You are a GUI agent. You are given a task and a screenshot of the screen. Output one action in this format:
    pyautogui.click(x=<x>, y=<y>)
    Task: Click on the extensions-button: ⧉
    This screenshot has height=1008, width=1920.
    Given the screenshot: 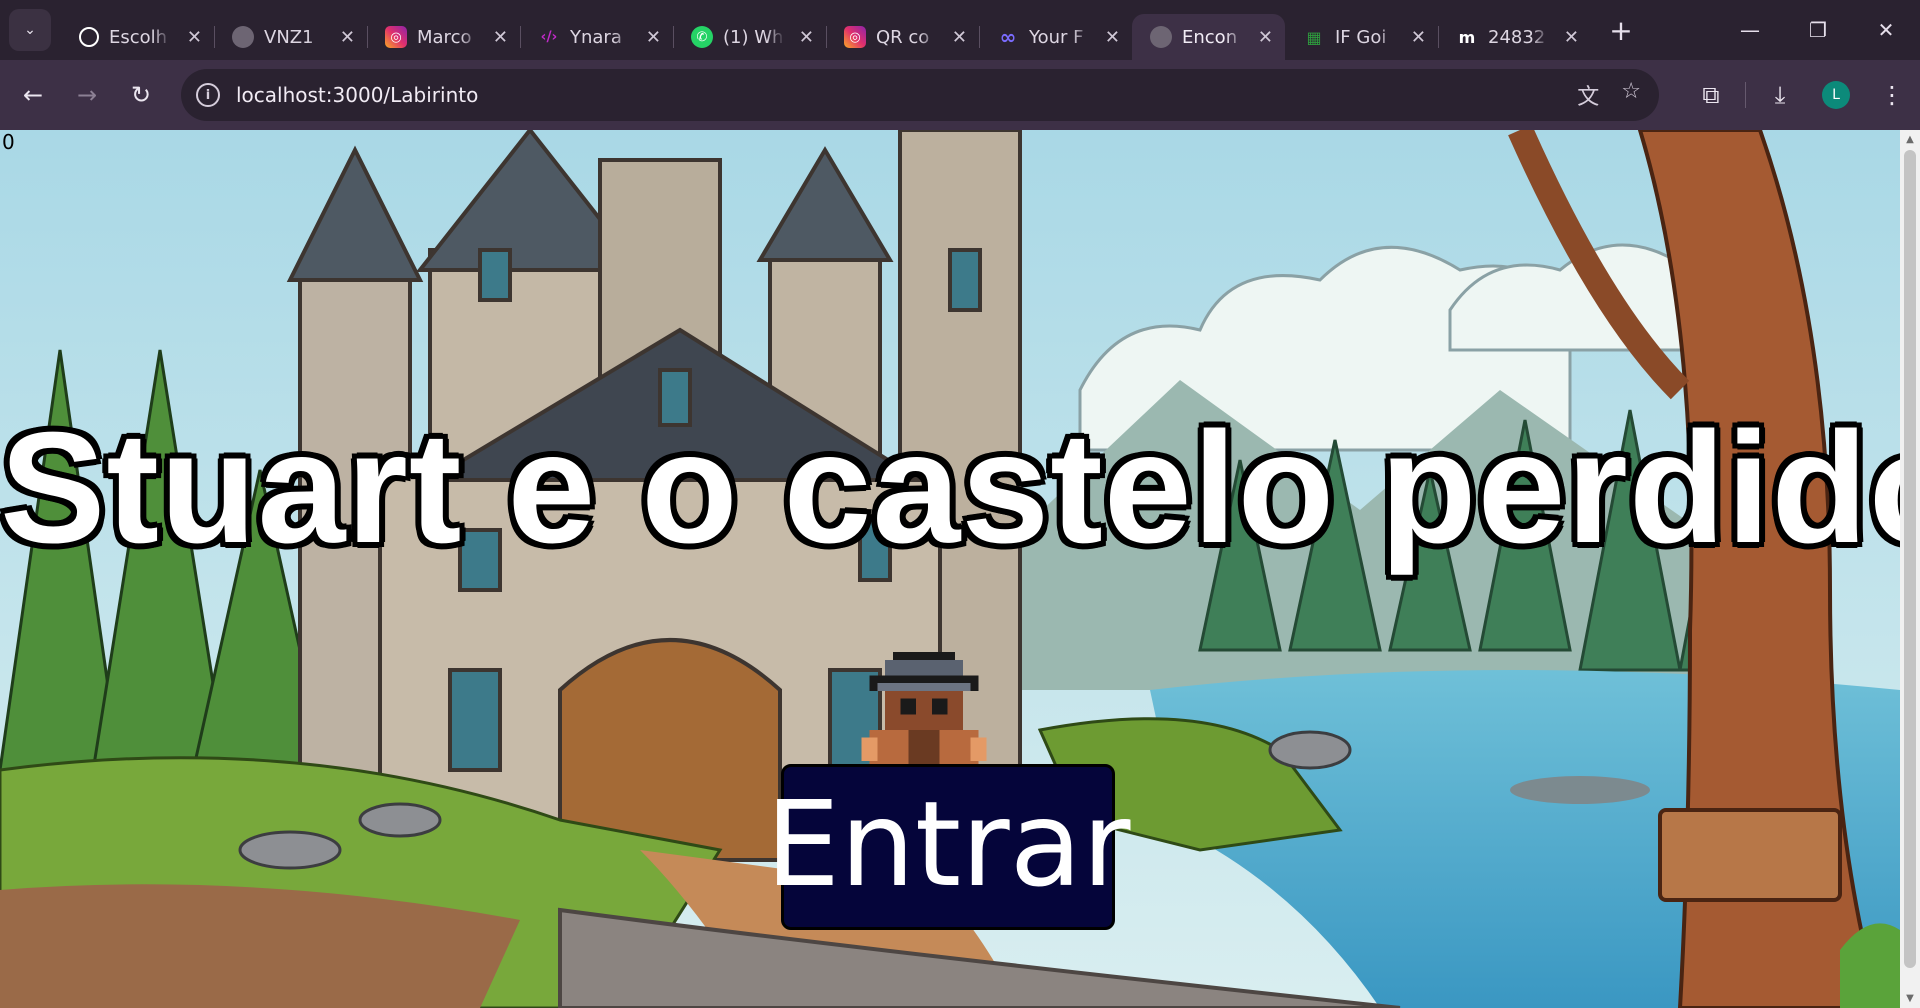 What is the action you would take?
    pyautogui.click(x=1711, y=95)
    